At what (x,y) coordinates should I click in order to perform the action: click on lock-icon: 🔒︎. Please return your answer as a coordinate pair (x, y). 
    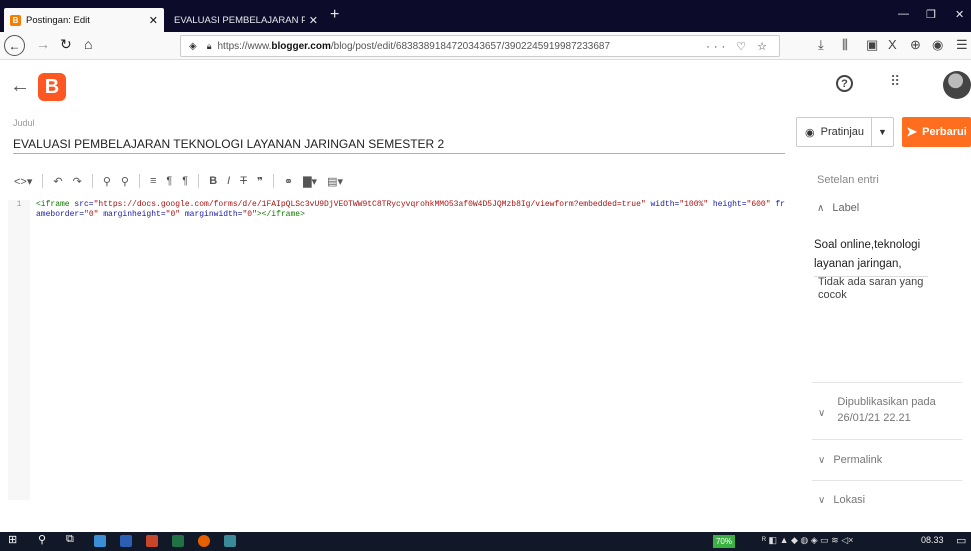
    Looking at the image, I should click on (209, 45).